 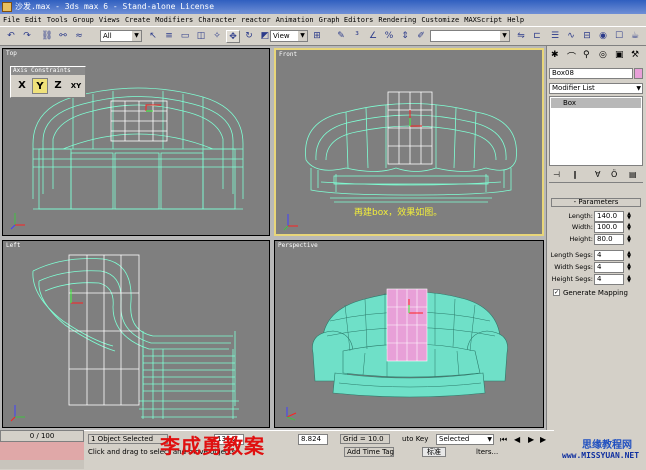 What do you see at coordinates (153, 36) in the screenshot?
I see `select-object-icon: ↖` at bounding box center [153, 36].